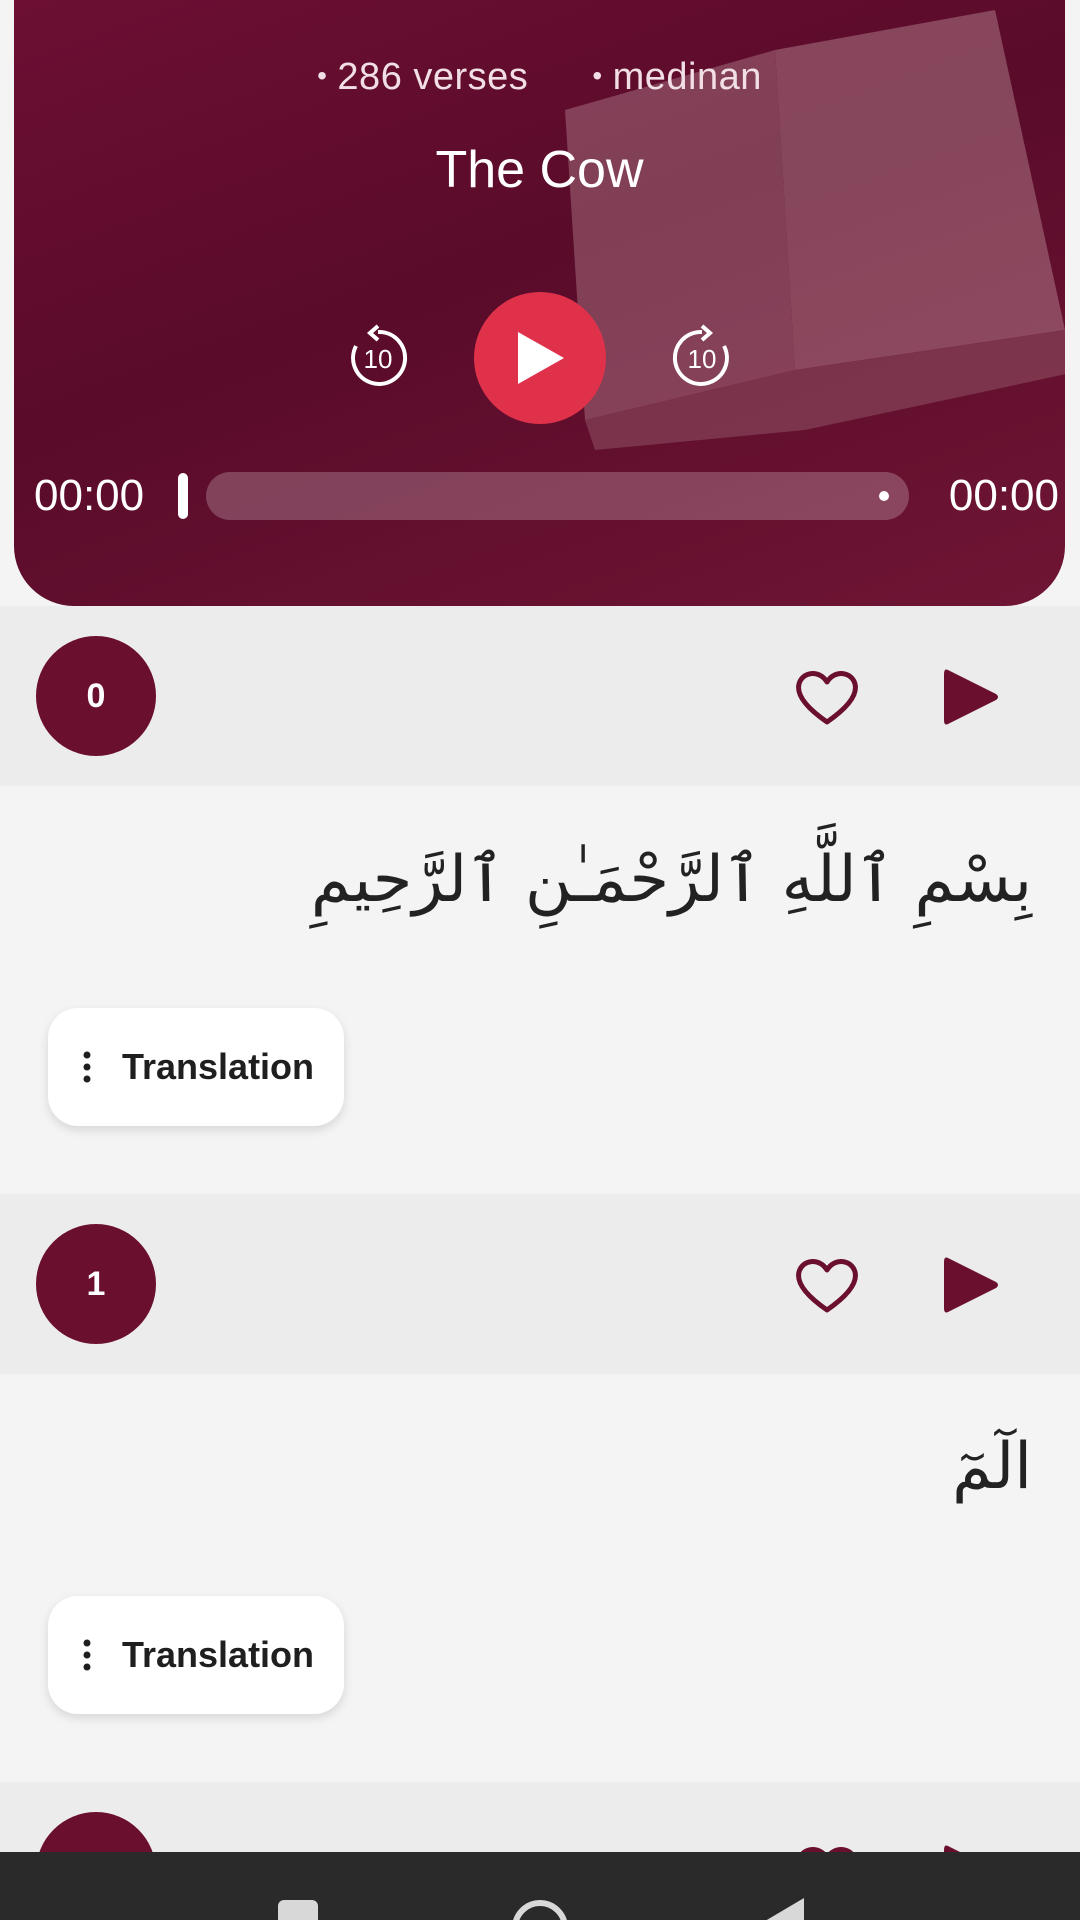  I want to click on total-time: 00:00, so click(1003, 495).